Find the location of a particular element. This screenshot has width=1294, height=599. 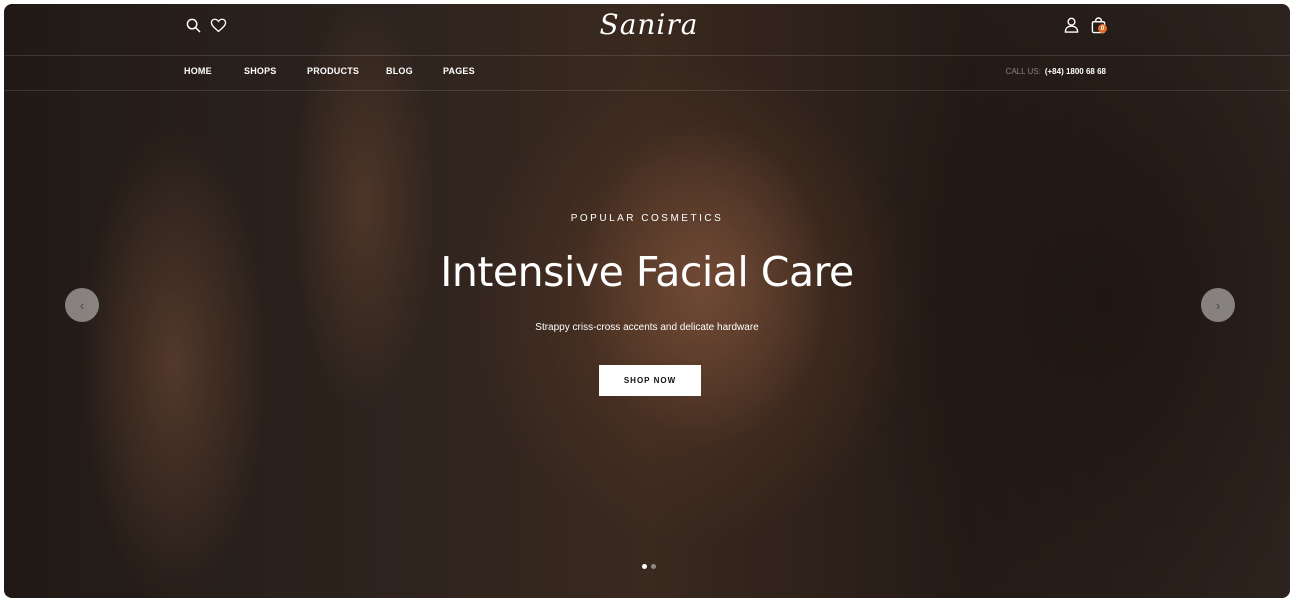

shopping-bag-icon: 0 is located at coordinates (1098, 25).